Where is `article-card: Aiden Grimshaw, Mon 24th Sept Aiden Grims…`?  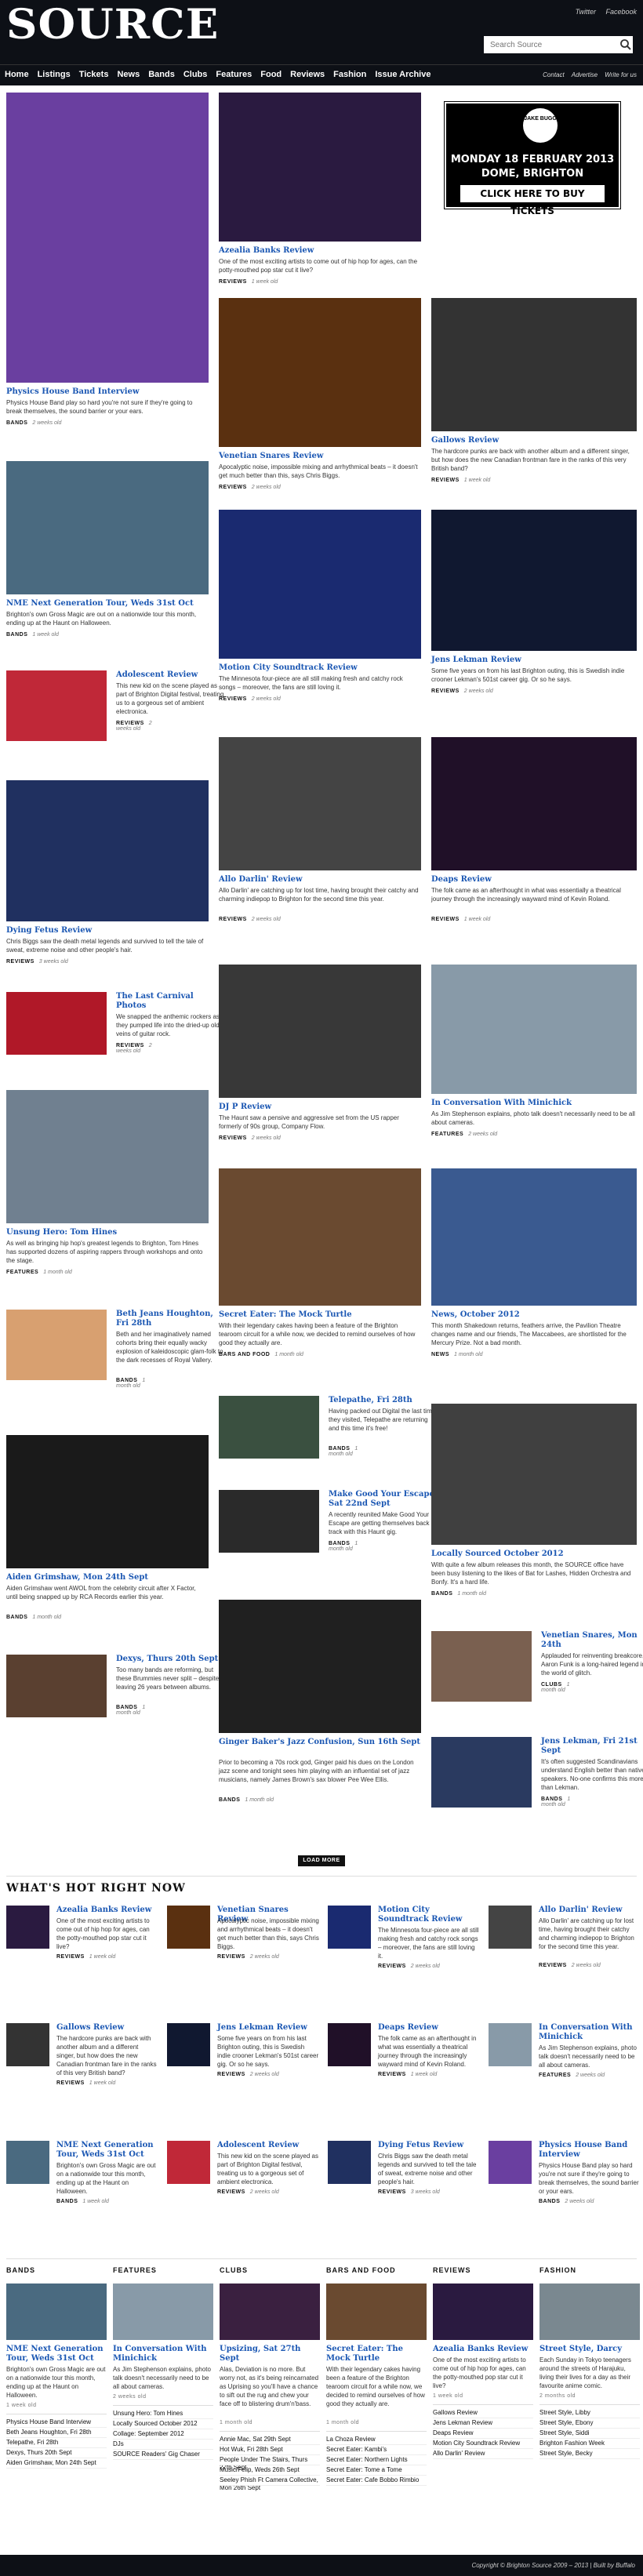 article-card: Aiden Grimshaw, Mon 24th Sept Aiden Grims… is located at coordinates (108, 1539).